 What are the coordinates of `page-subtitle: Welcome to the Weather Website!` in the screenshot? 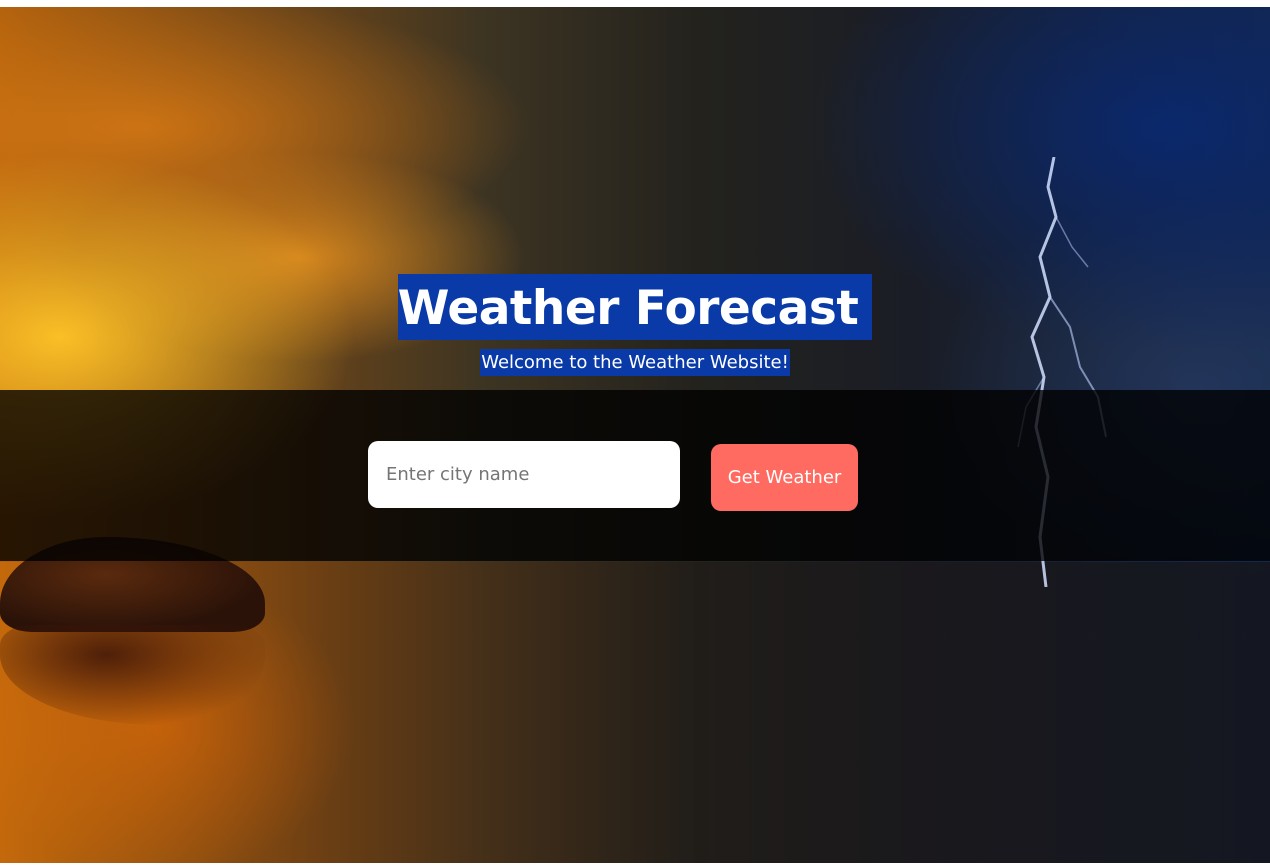 It's located at (635, 362).